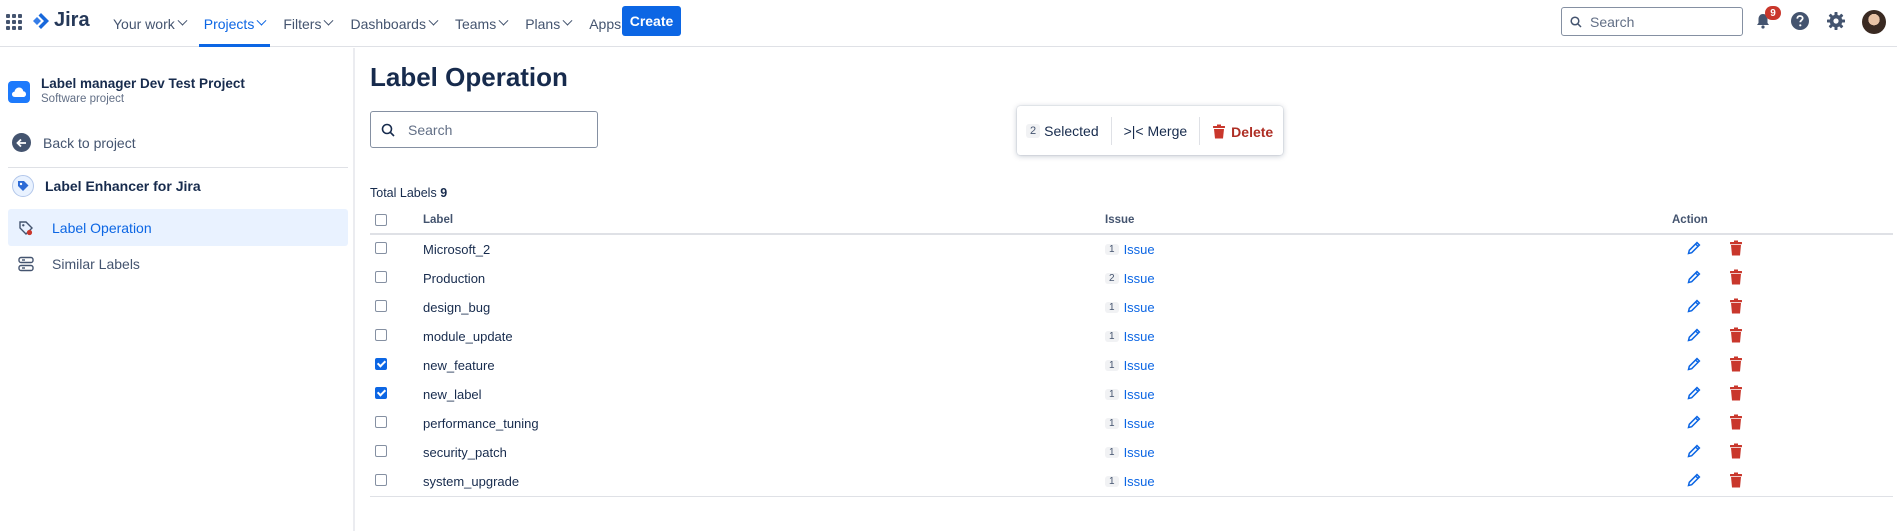 The width and height of the screenshot is (1897, 531). What do you see at coordinates (83, 99) in the screenshot?
I see `project-type: Software project` at bounding box center [83, 99].